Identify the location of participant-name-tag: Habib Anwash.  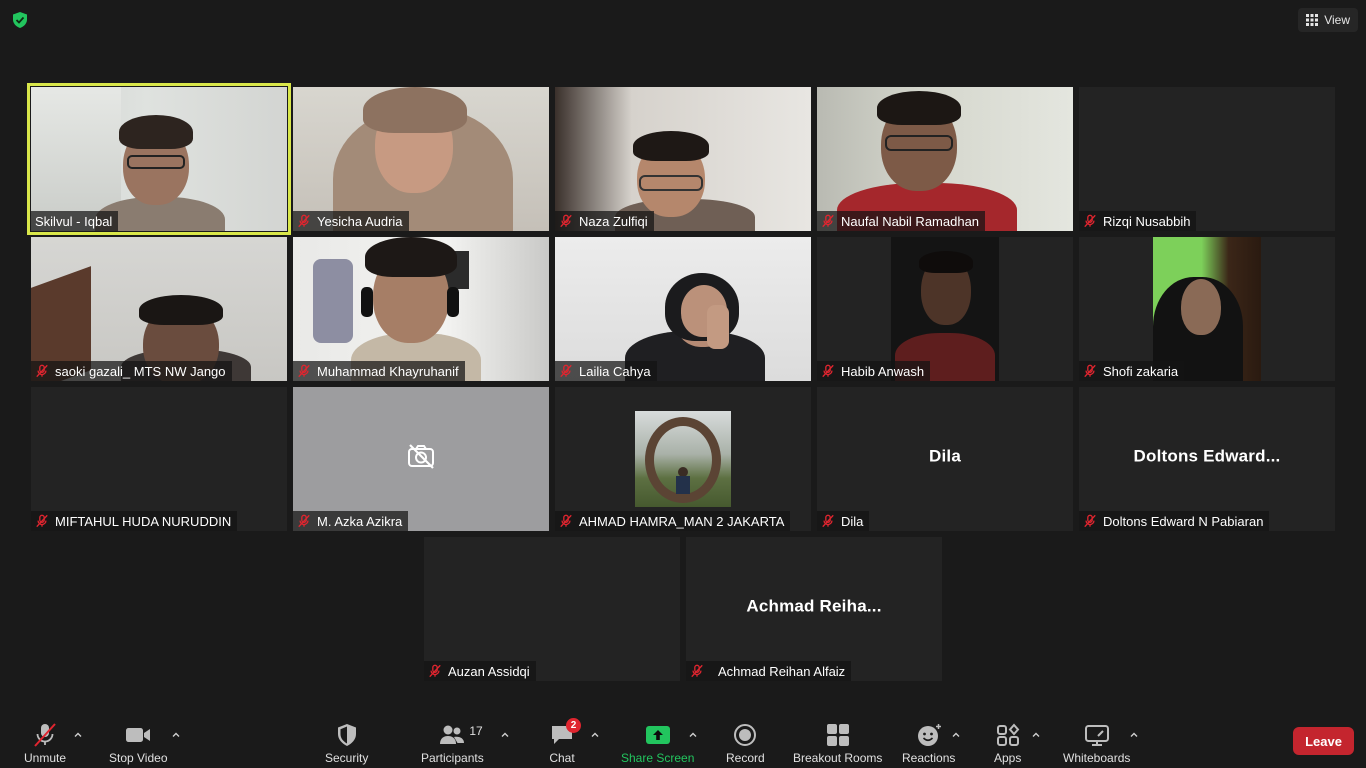
(874, 371).